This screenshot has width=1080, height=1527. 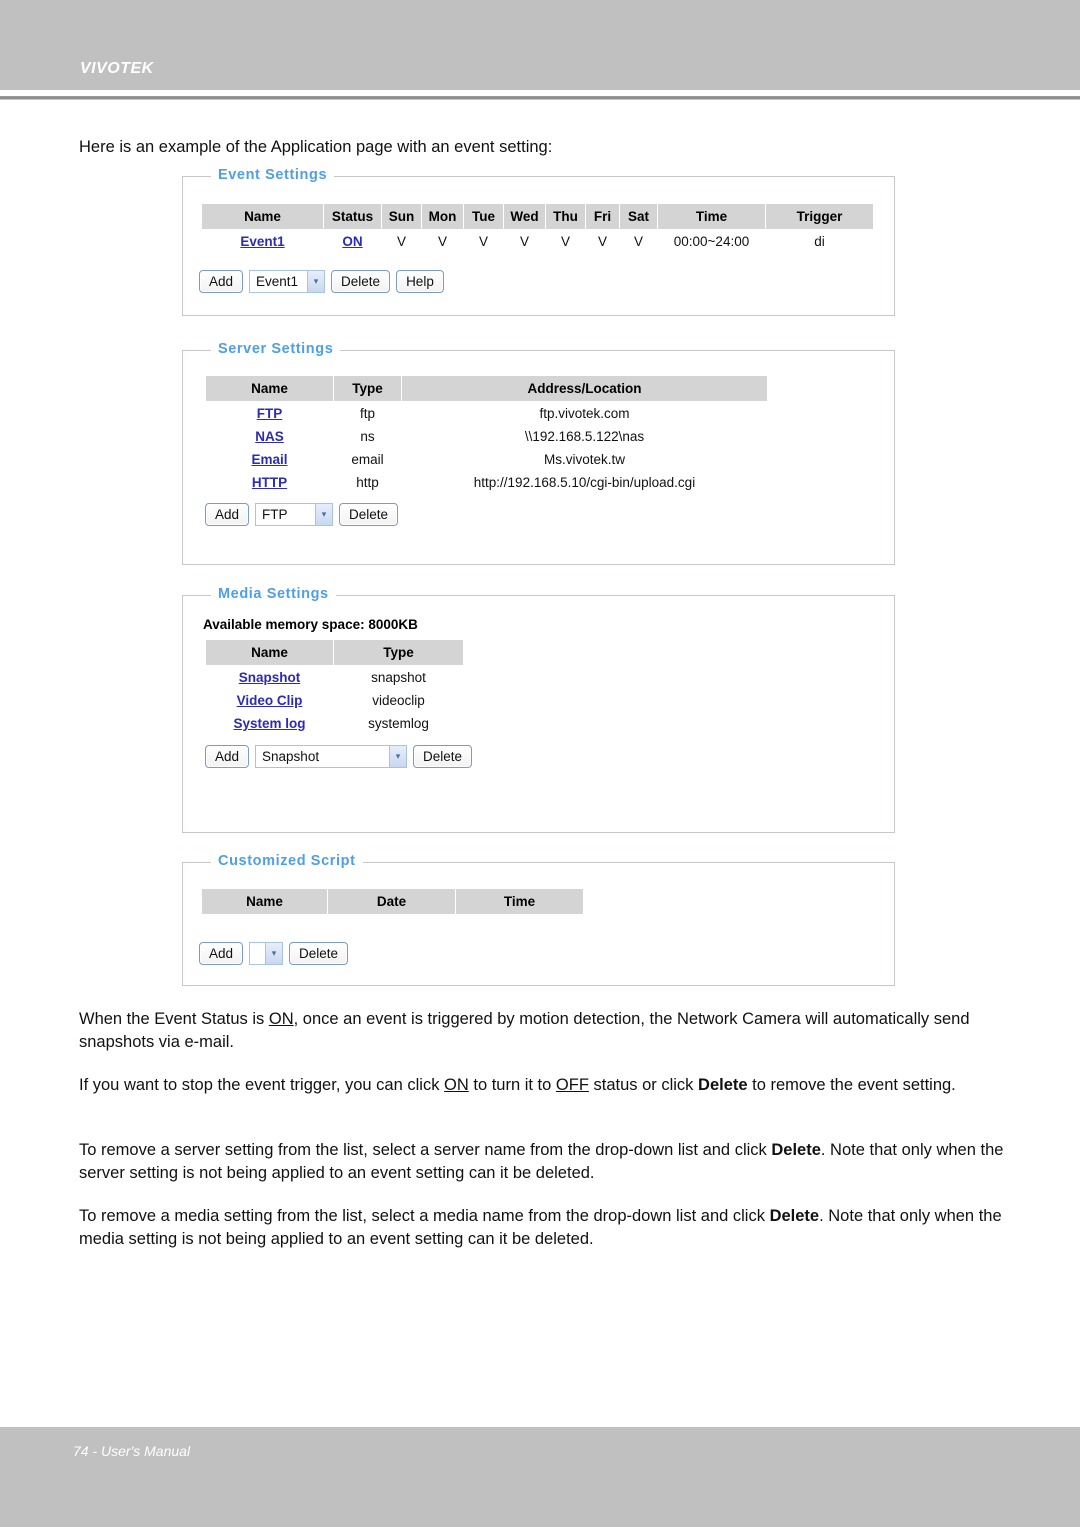 I want to click on page-footer-bar, so click(x=540, y=1477).